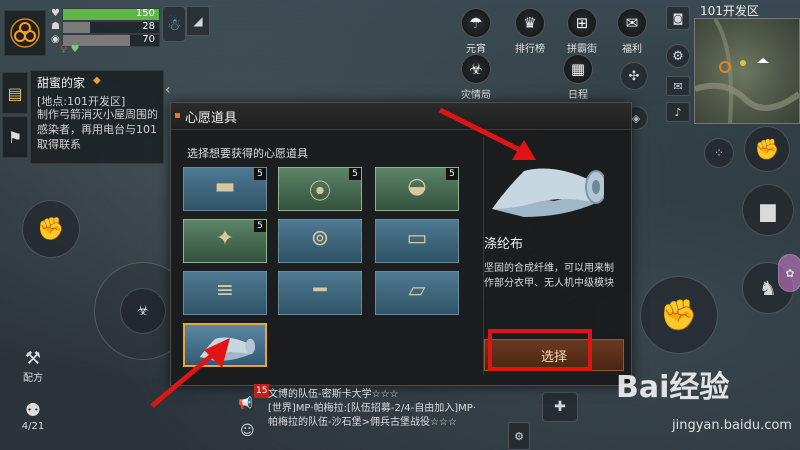  I want to click on quest-diamond-icon: ◆, so click(97, 80).